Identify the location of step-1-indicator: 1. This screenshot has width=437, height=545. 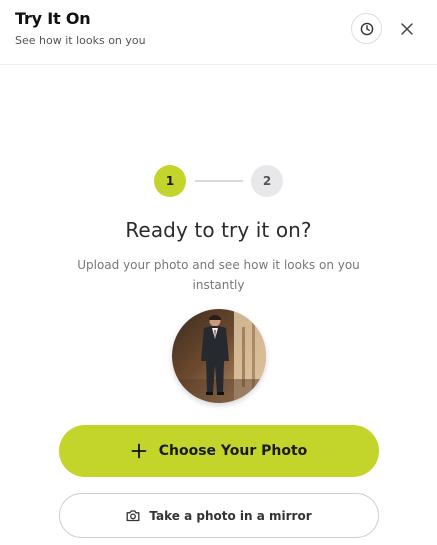
(170, 181).